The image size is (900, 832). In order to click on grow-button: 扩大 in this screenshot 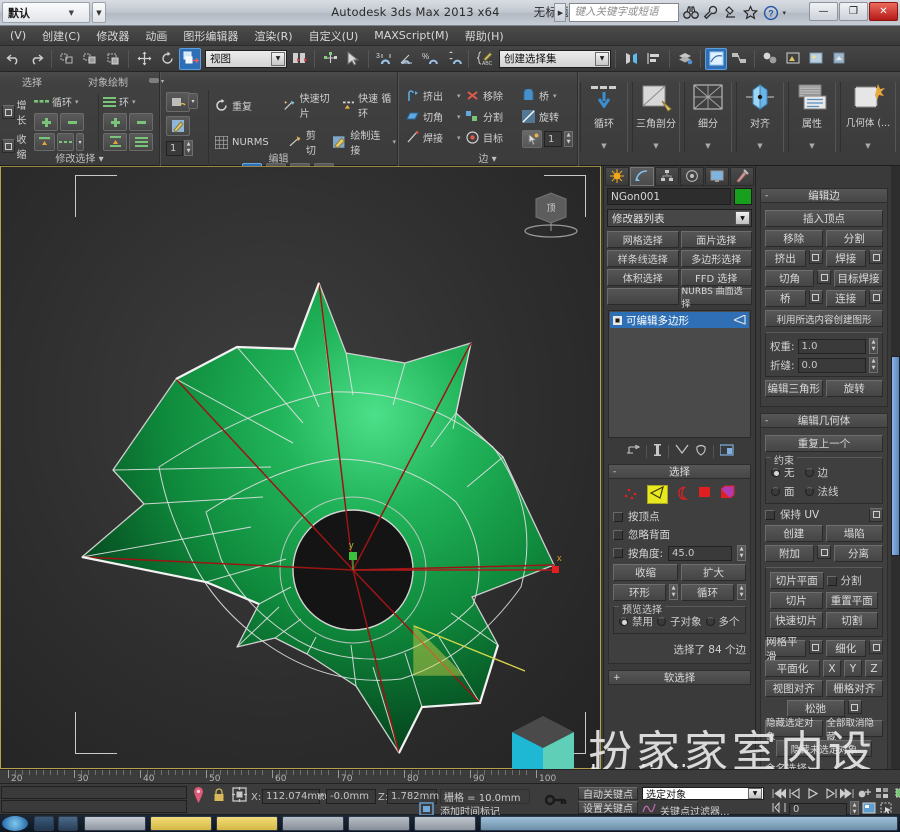, I will do `click(713, 572)`.